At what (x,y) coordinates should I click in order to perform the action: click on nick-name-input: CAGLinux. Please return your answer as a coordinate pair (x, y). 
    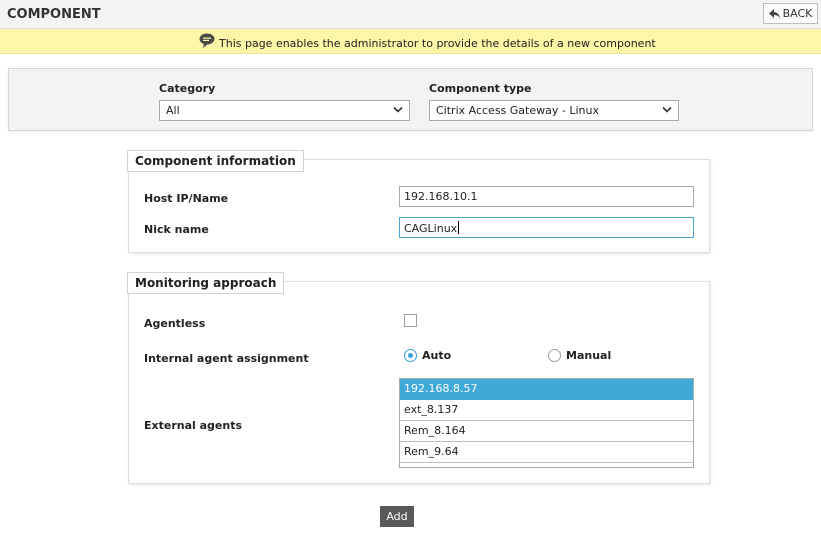
    Looking at the image, I should click on (546, 227).